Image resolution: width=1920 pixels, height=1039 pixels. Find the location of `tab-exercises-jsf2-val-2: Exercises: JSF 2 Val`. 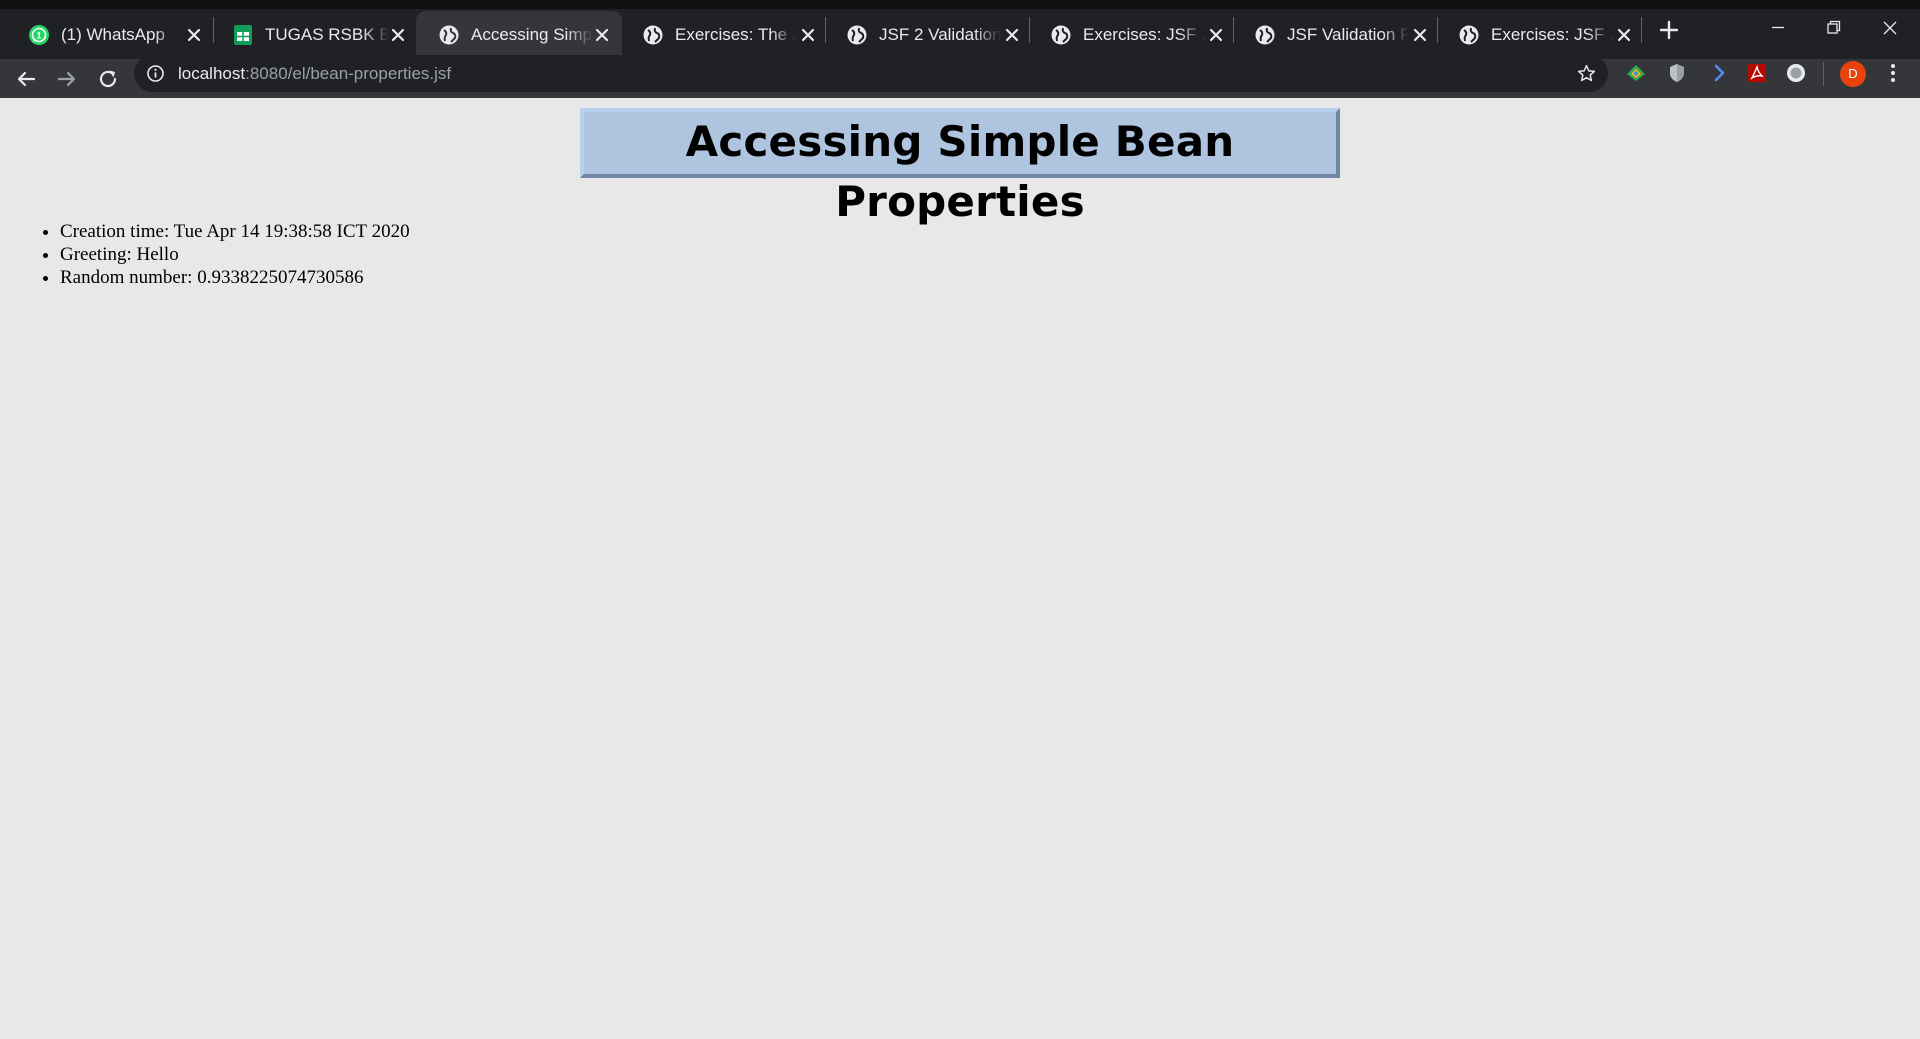

tab-exercises-jsf2-val-2: Exercises: JSF 2 Val is located at coordinates (1538, 35).